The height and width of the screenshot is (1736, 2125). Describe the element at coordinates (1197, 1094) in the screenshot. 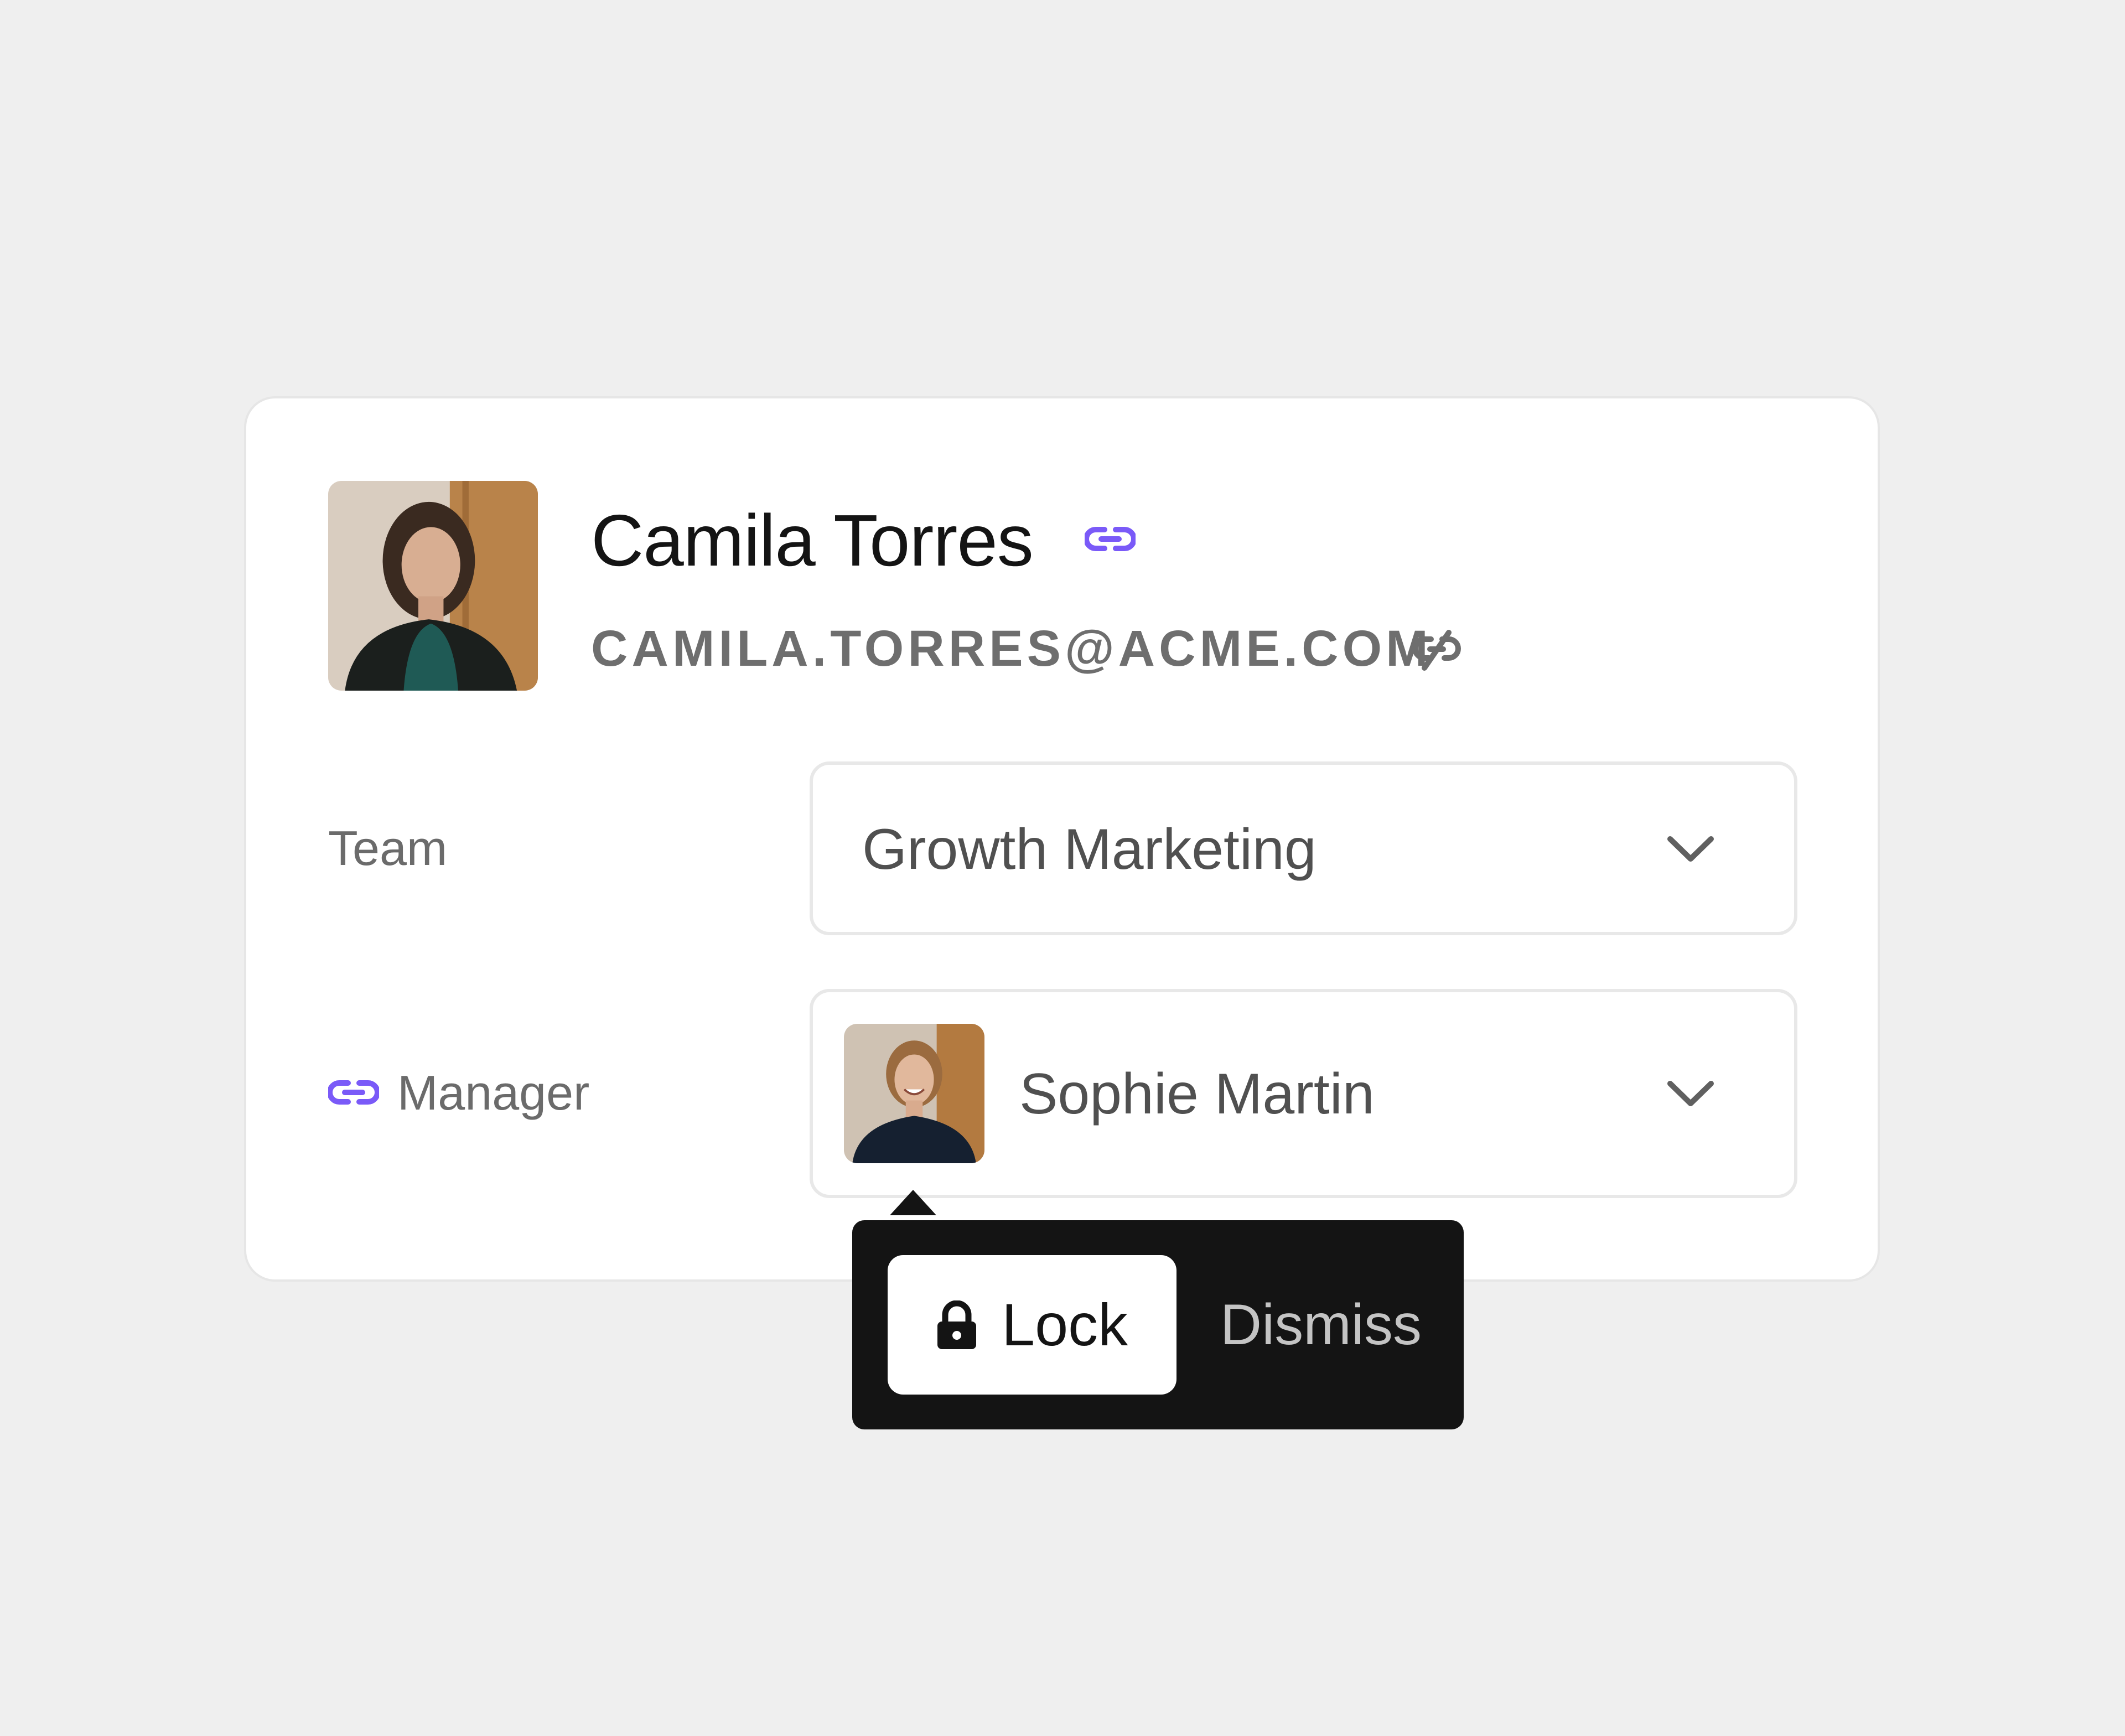

I see `manager-select-value: Sophie Martin` at that location.